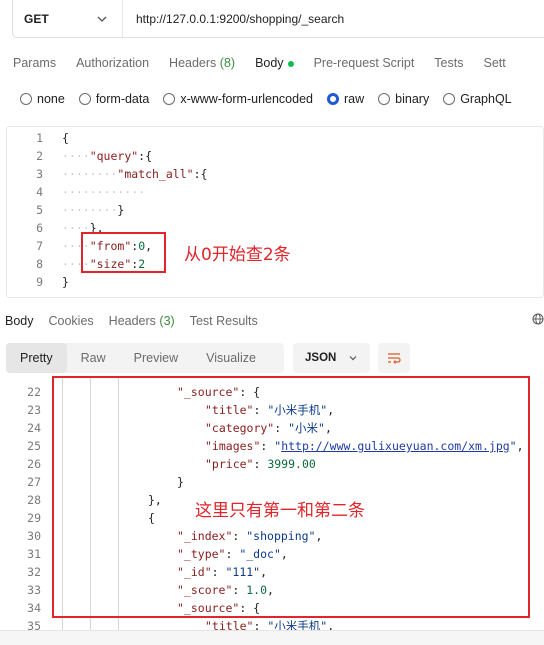 Image resolution: width=544 pixels, height=645 pixels. I want to click on tab-label: Cookies, so click(71, 321).